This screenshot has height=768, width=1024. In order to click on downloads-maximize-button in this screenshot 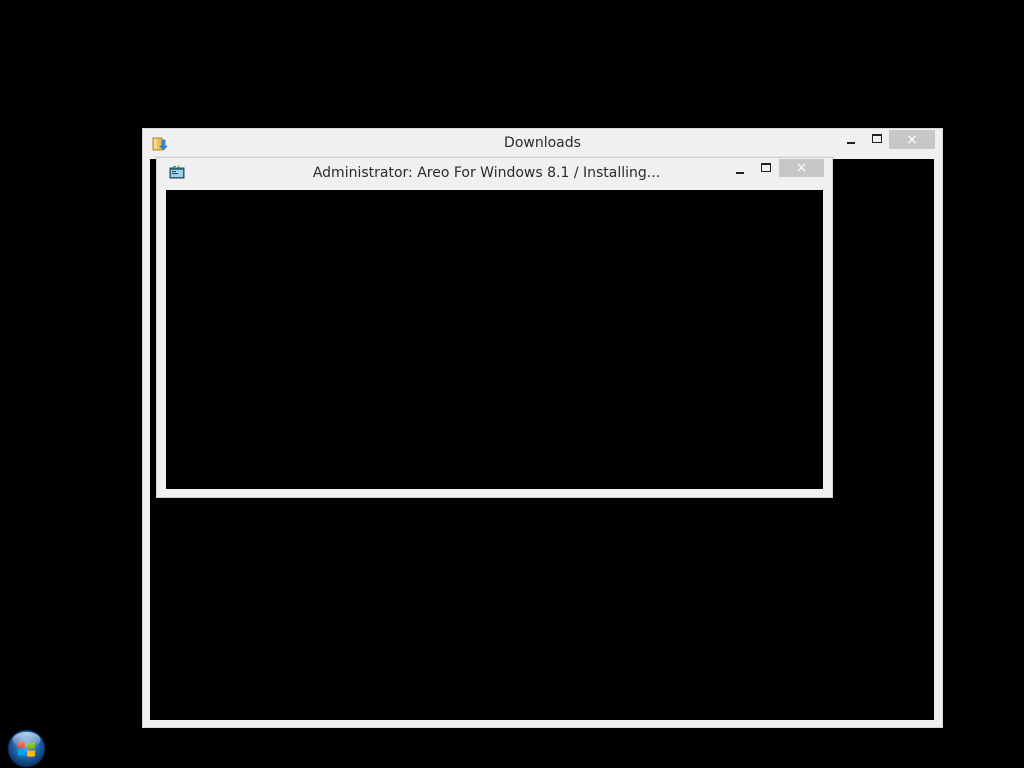, I will do `click(877, 140)`.